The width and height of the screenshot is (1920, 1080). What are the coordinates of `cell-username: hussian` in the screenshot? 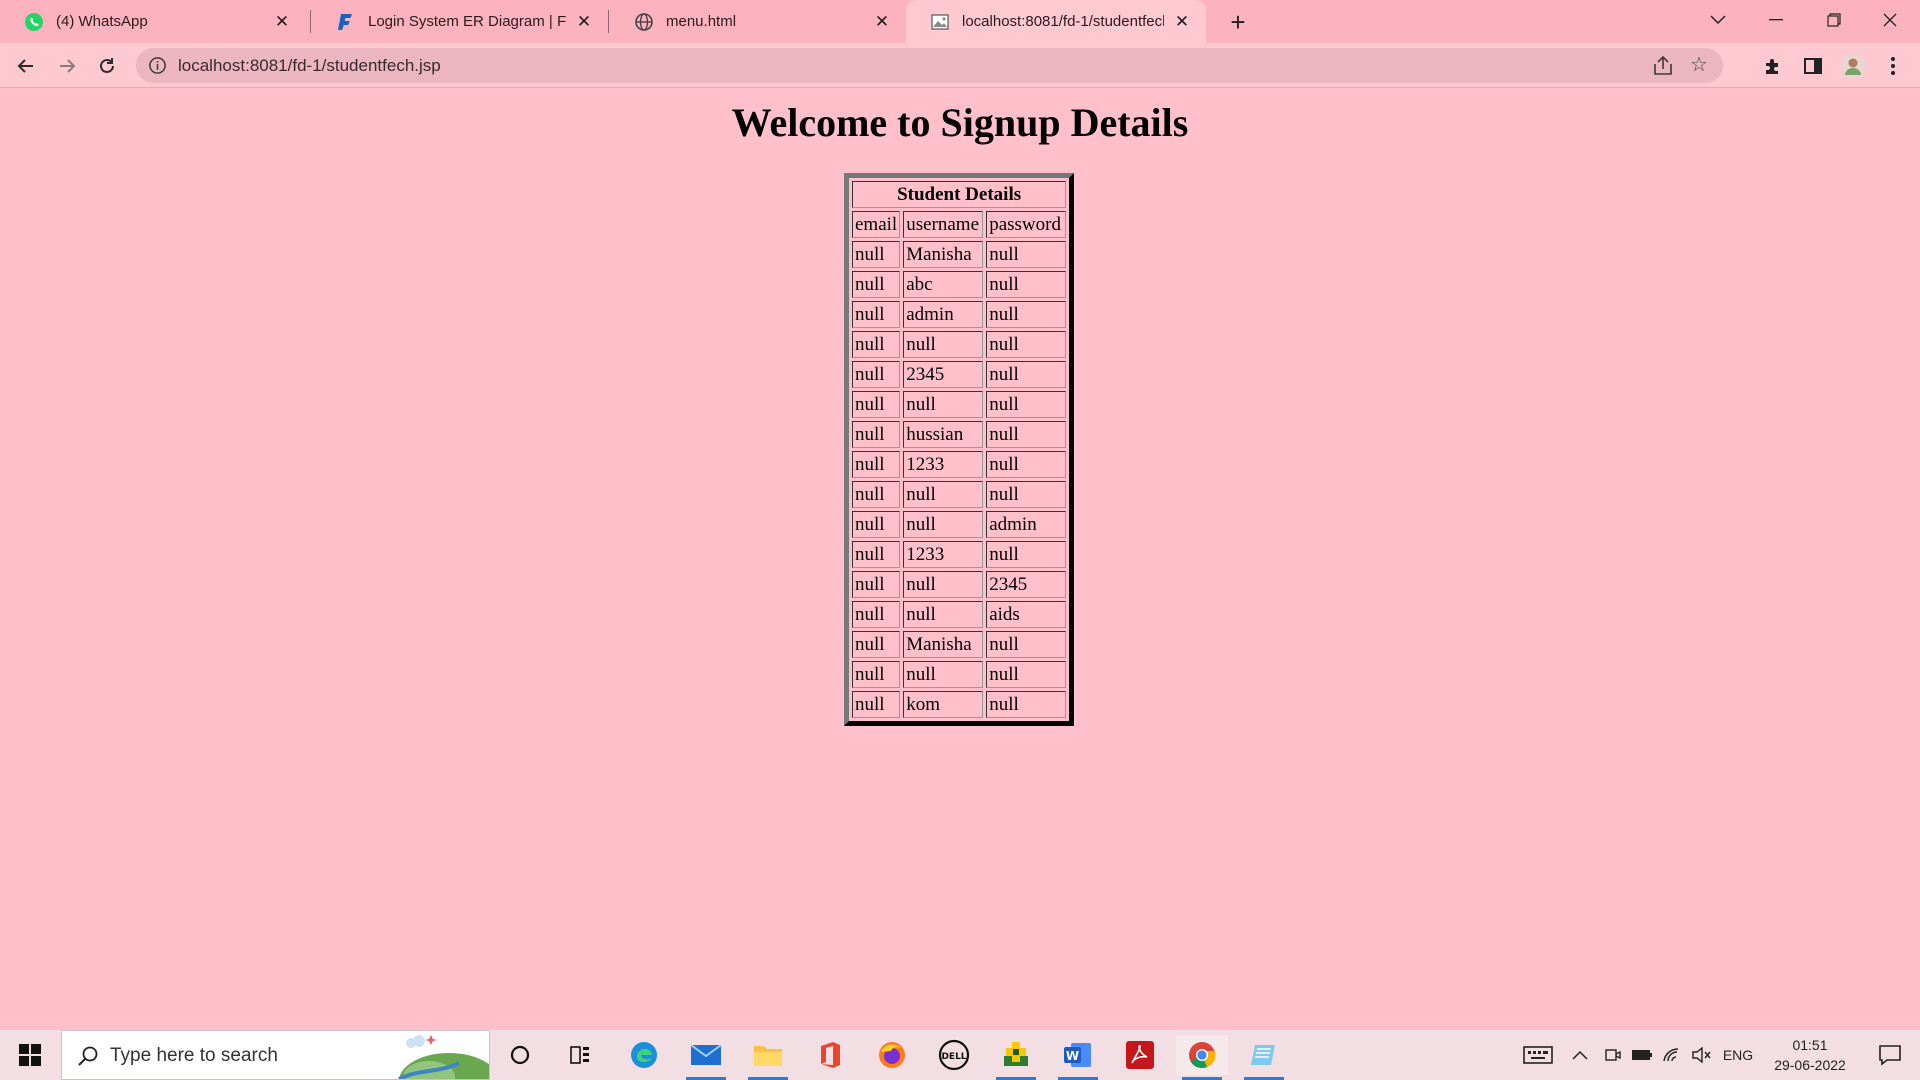 It's located at (943, 434).